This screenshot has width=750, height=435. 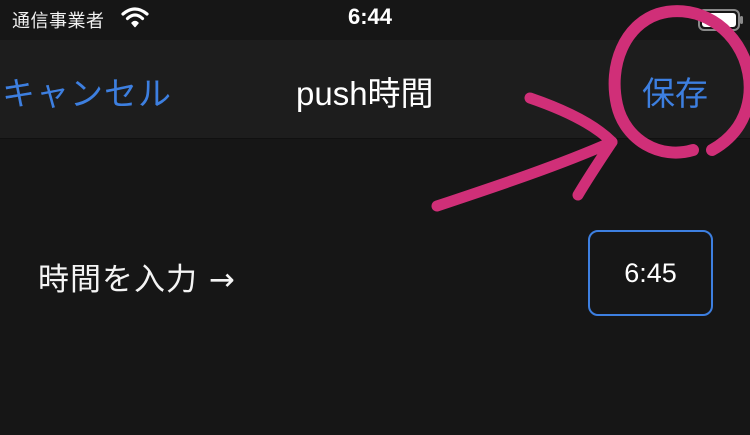 What do you see at coordinates (365, 93) in the screenshot?
I see `page-title: push時間` at bounding box center [365, 93].